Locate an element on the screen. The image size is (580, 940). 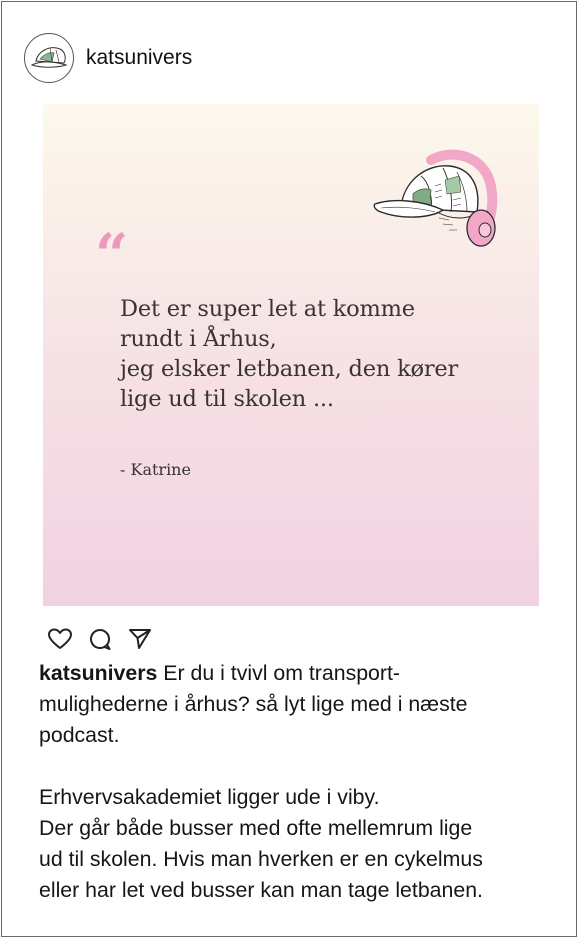
send-paper-plane-icon is located at coordinates (140, 639).